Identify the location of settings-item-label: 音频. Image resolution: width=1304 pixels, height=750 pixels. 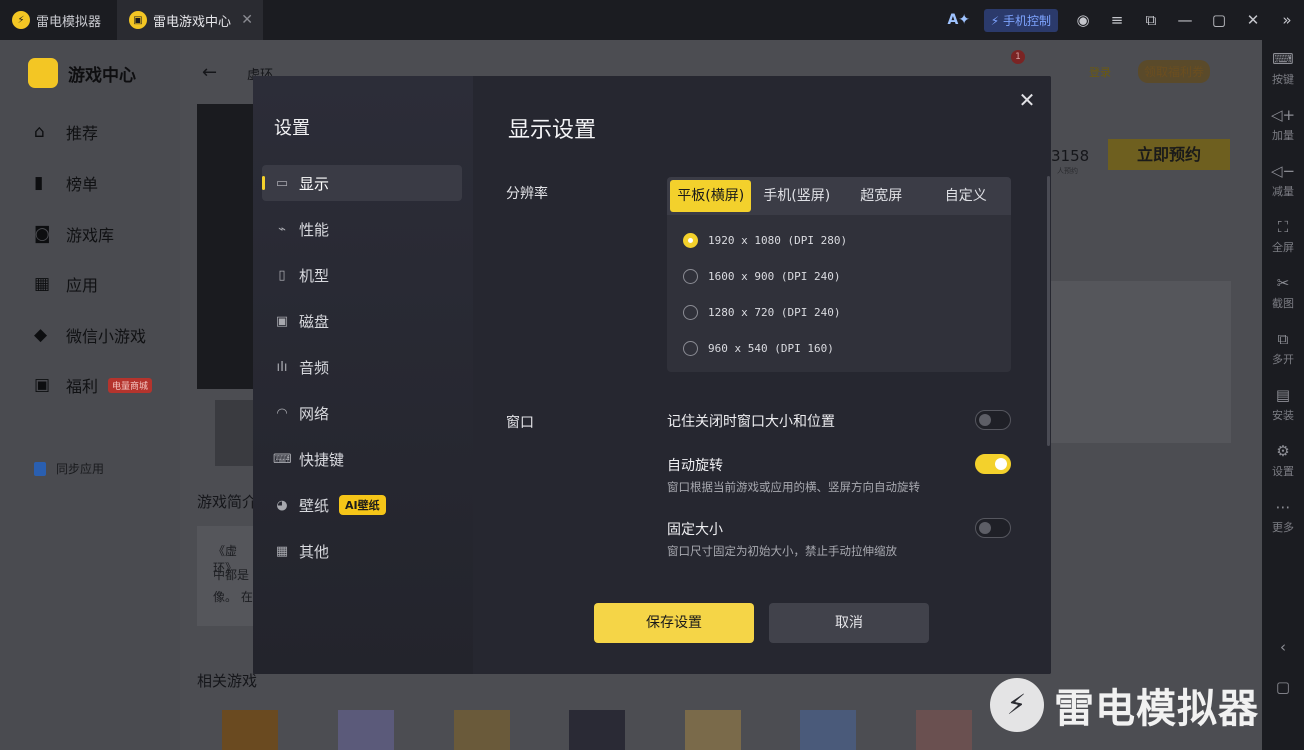
(314, 367).